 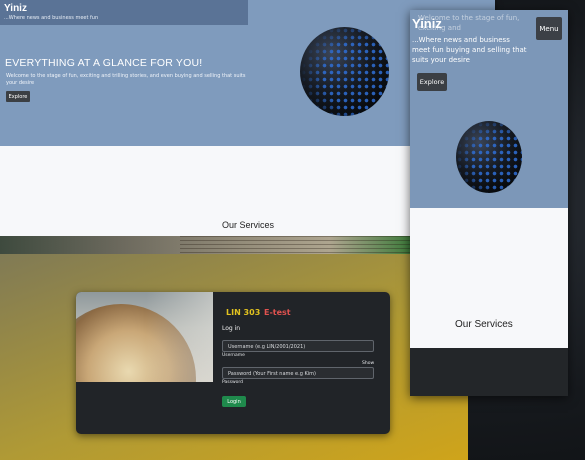 I want to click on newspaper-photo-strip, so click(x=206, y=245).